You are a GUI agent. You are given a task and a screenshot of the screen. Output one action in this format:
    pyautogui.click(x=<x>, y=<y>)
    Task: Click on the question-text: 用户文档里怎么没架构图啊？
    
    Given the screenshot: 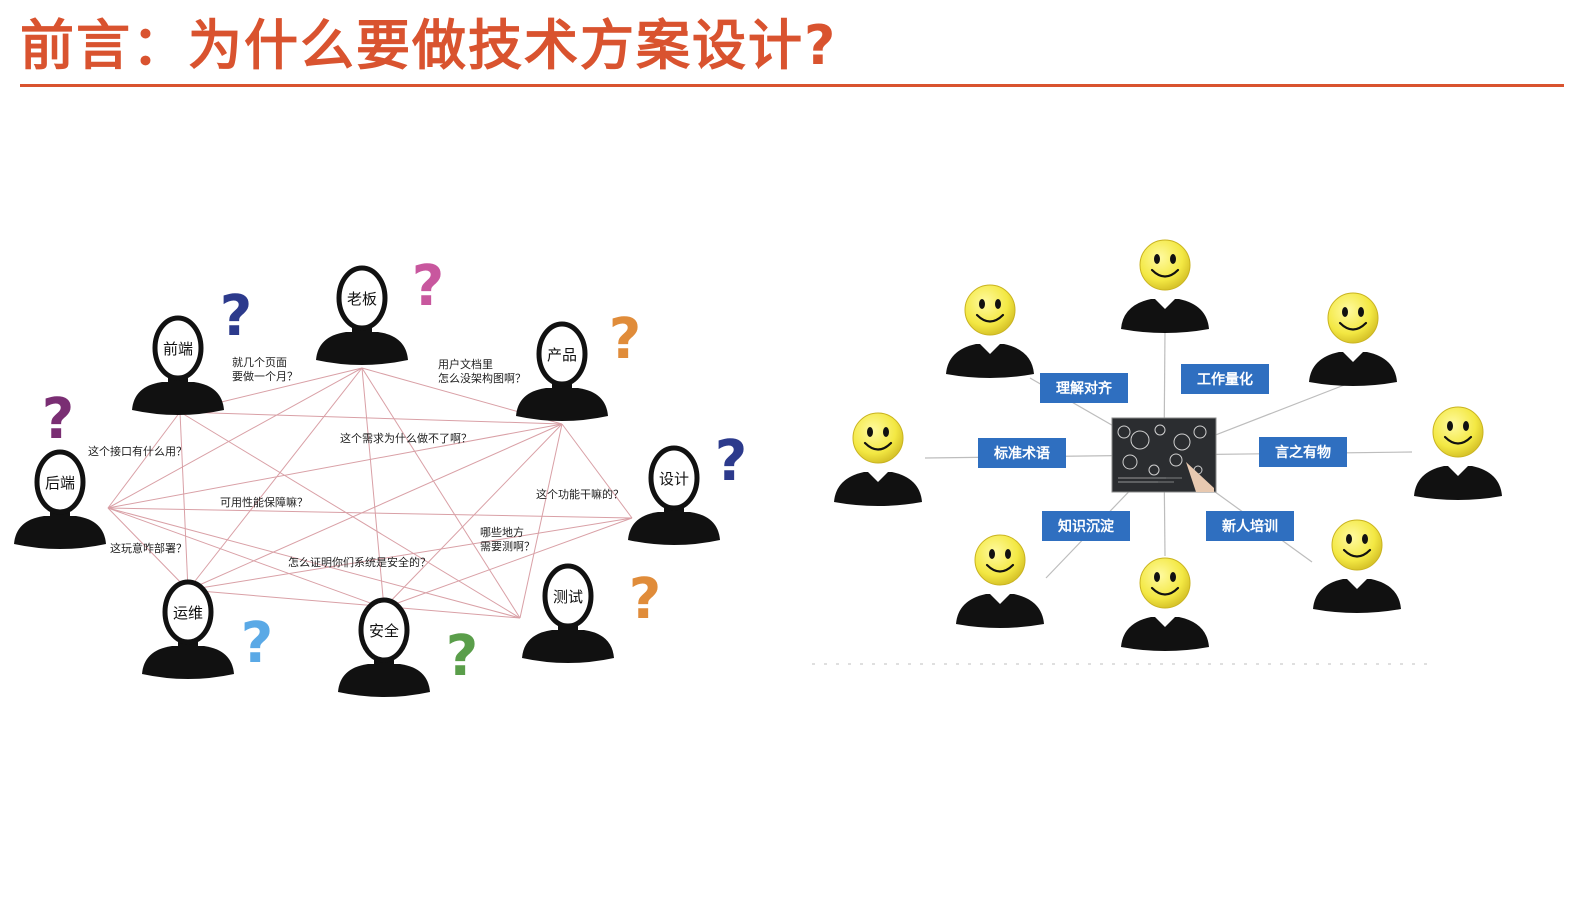 What is the action you would take?
    pyautogui.click(x=482, y=371)
    